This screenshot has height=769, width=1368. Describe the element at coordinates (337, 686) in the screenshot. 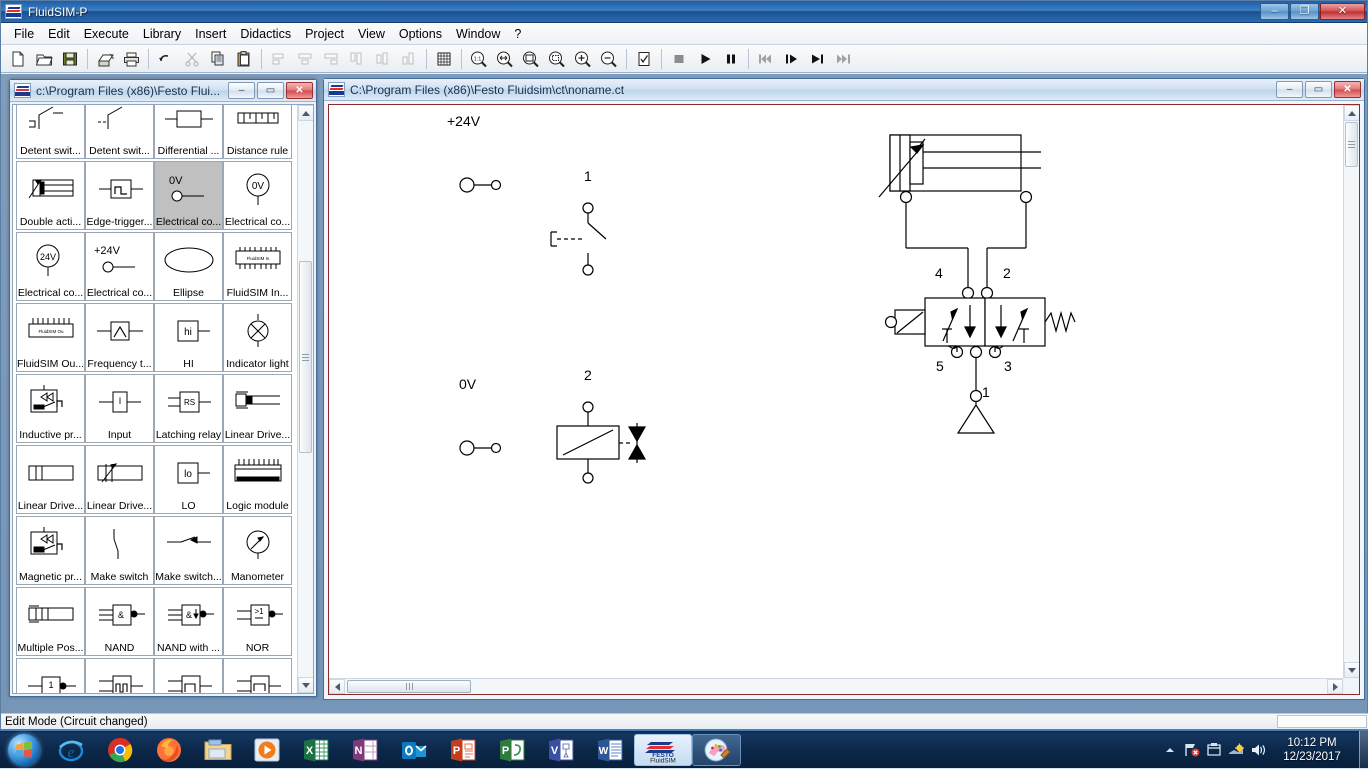

I see `canvas-scroll-left-arrow-icon` at that location.